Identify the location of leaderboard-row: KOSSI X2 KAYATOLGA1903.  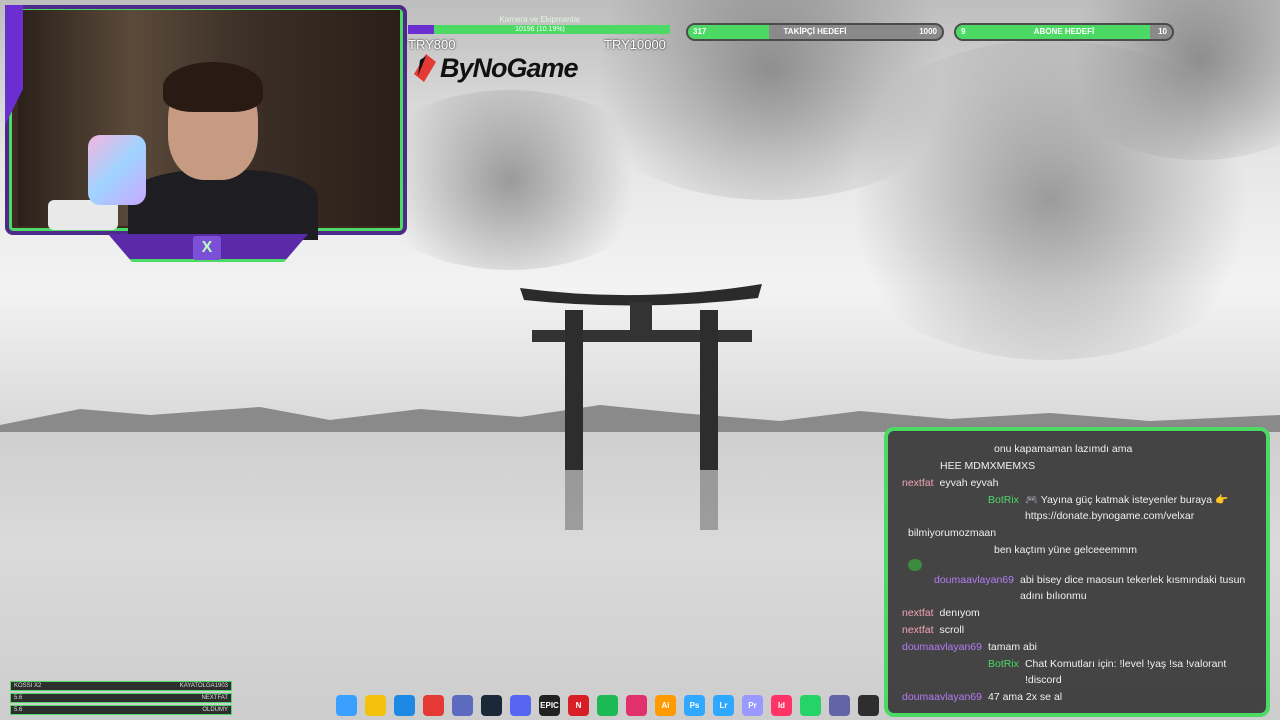
(121, 686).